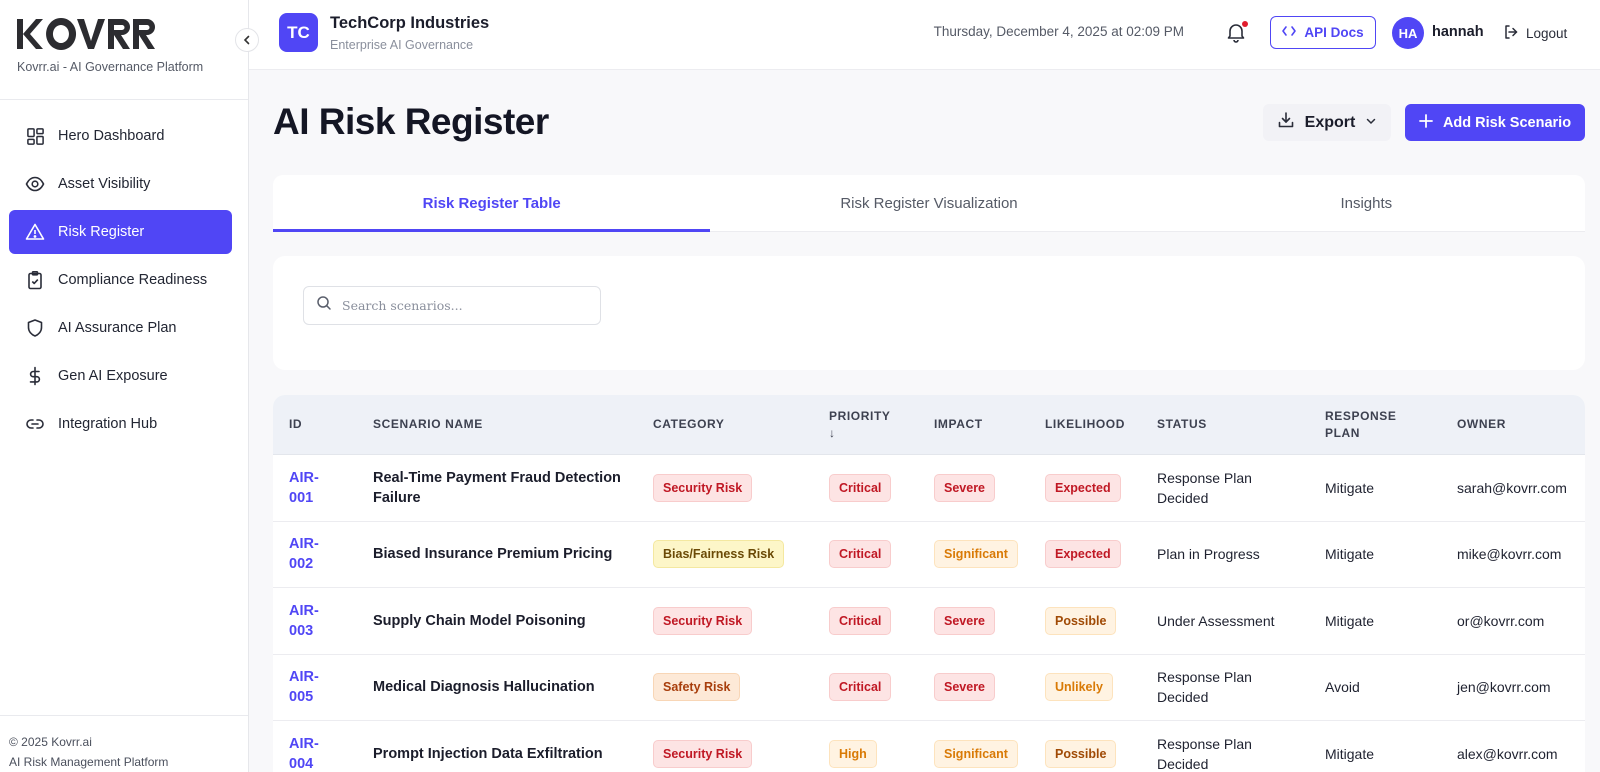 The image size is (1600, 772). What do you see at coordinates (1408, 33) in the screenshot?
I see `user-avatar: HA` at bounding box center [1408, 33].